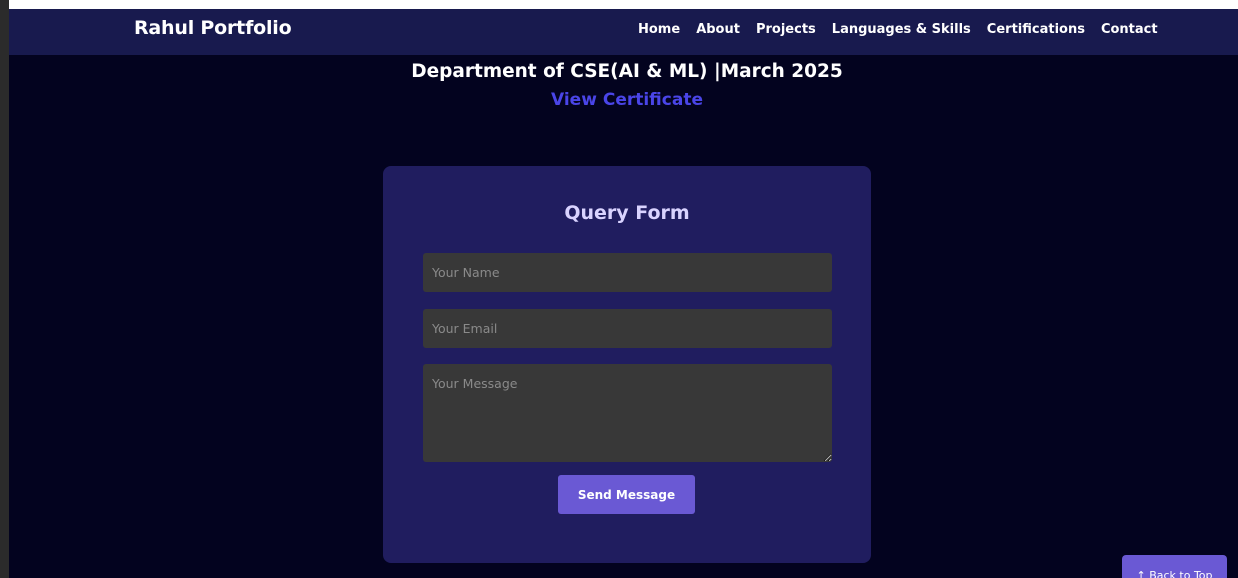 The image size is (1238, 578). I want to click on nav-link-home: Home, so click(659, 29).